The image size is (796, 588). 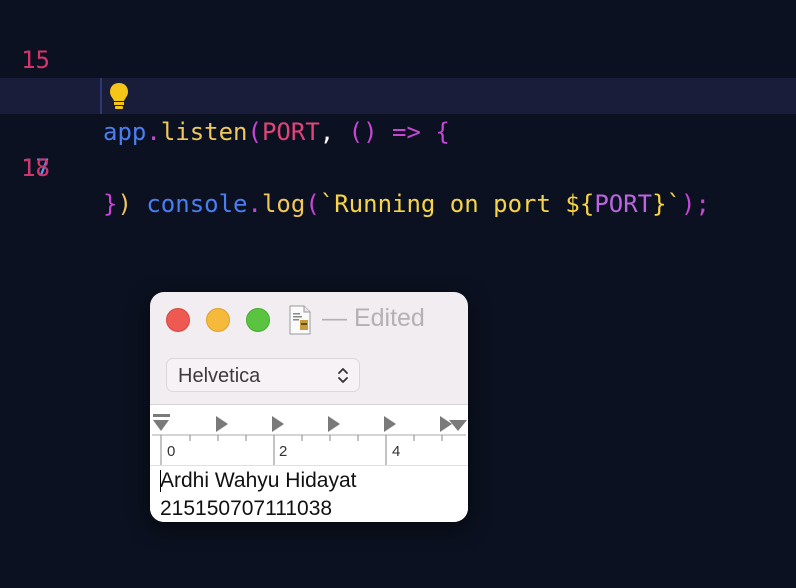 I want to click on minimize-button, so click(x=218, y=320).